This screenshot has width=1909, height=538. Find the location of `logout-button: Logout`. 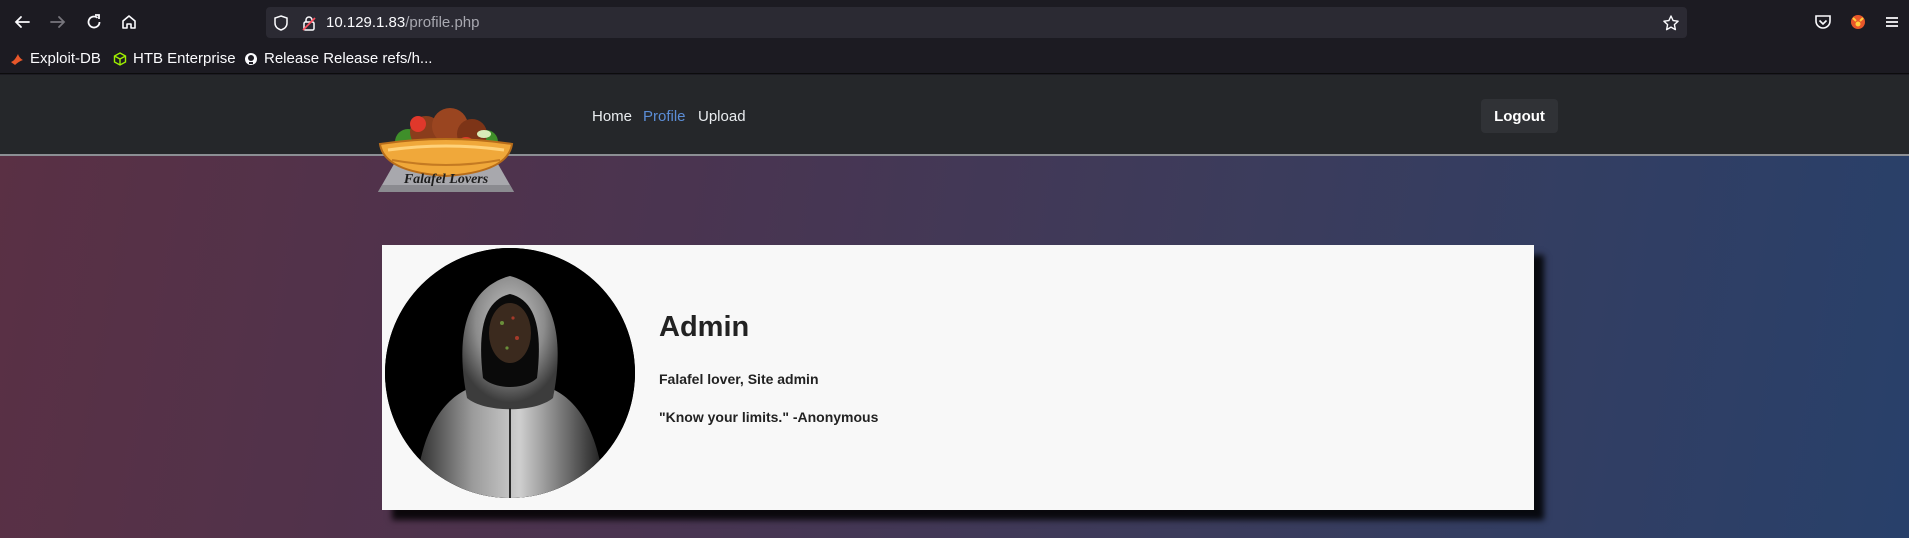

logout-button: Logout is located at coordinates (1519, 116).